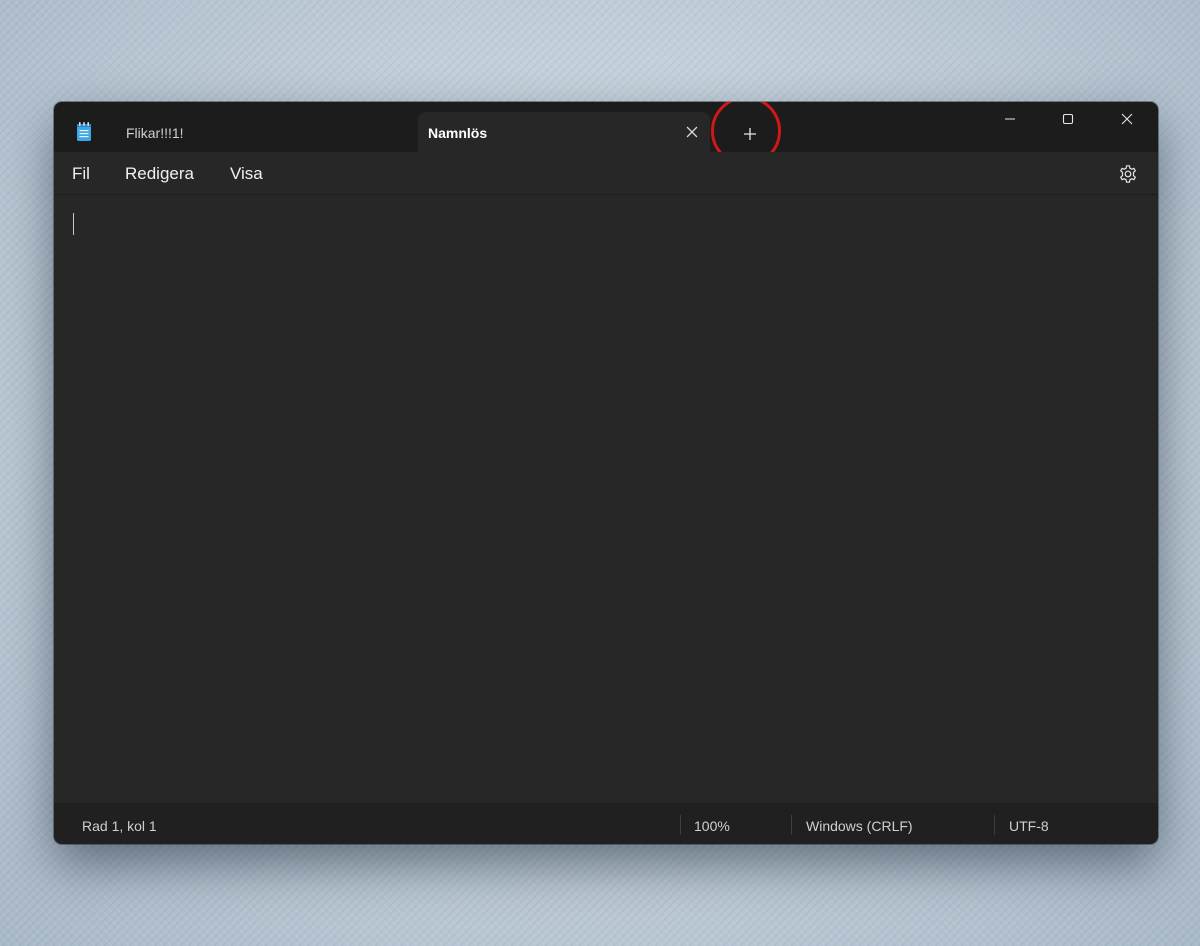 The height and width of the screenshot is (946, 1200). Describe the element at coordinates (606, 823) in the screenshot. I see `status-bar: Rad 1, kol 1 100% Windows (CRLF) UTF-8` at that location.